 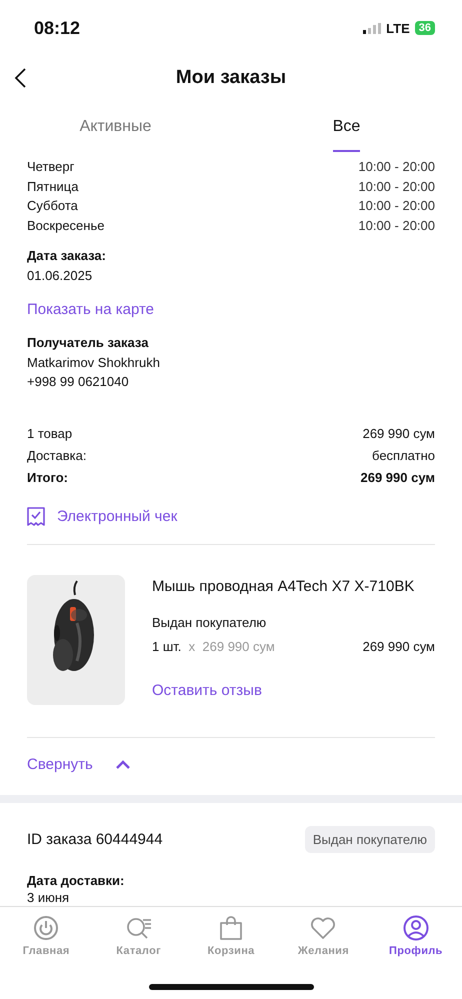 What do you see at coordinates (210, 622) in the screenshot?
I see `product-status: Выдан покупателю` at bounding box center [210, 622].